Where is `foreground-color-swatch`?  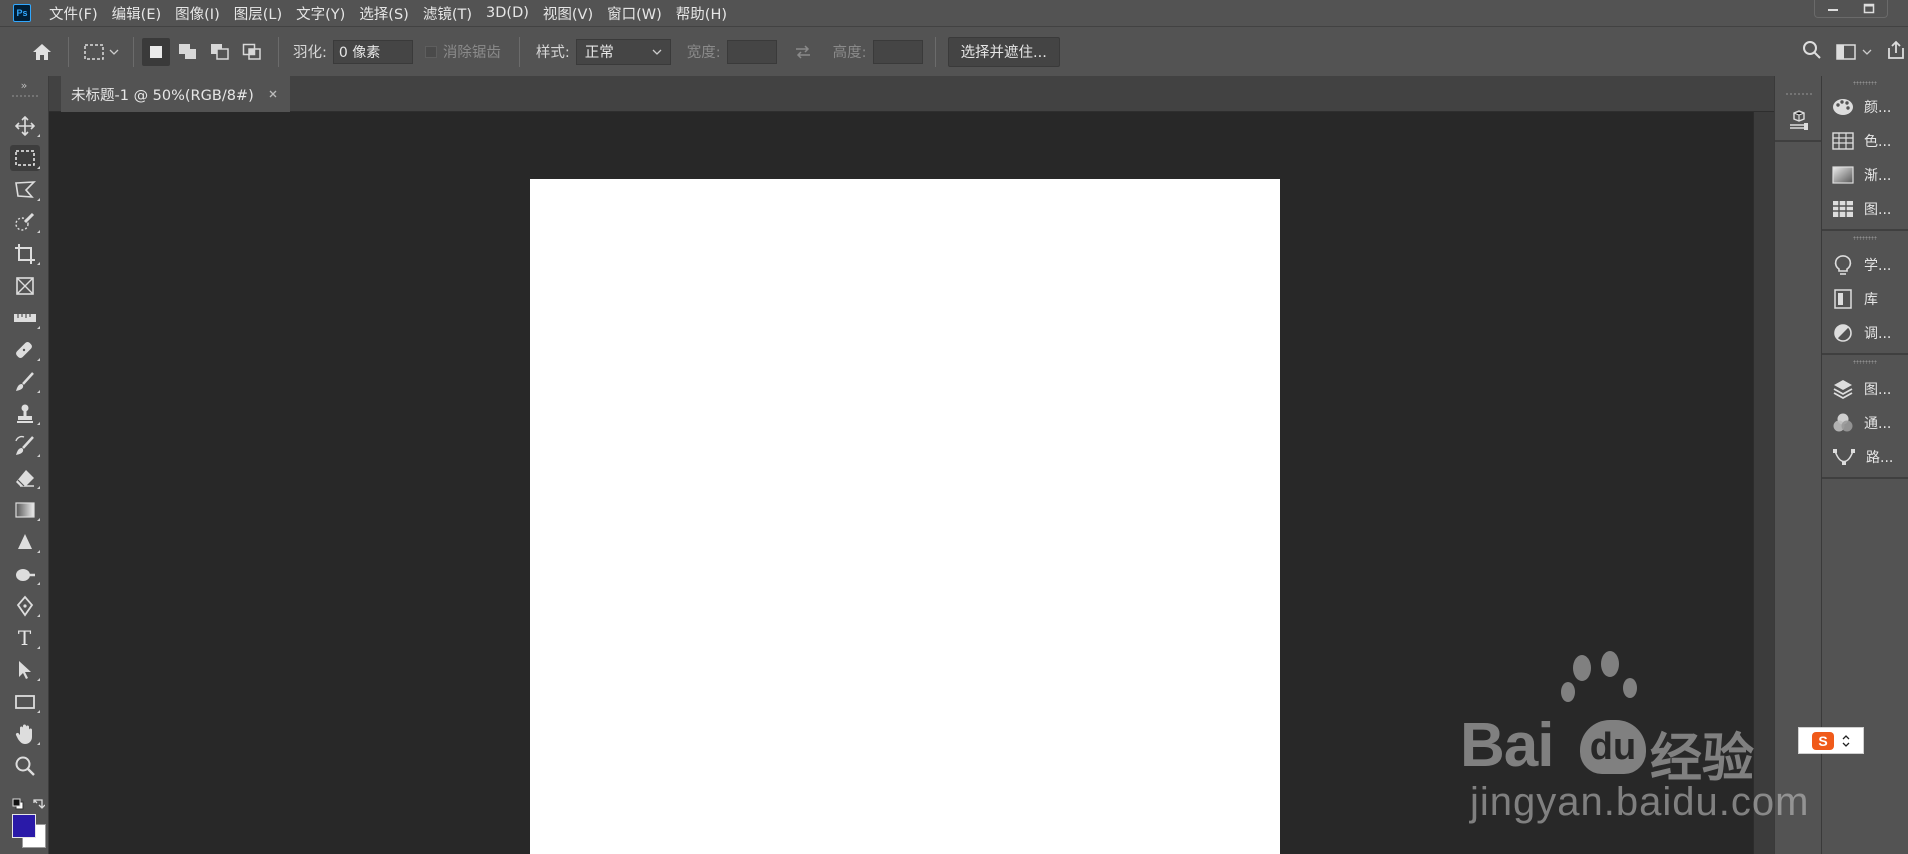 foreground-color-swatch is located at coordinates (24, 826).